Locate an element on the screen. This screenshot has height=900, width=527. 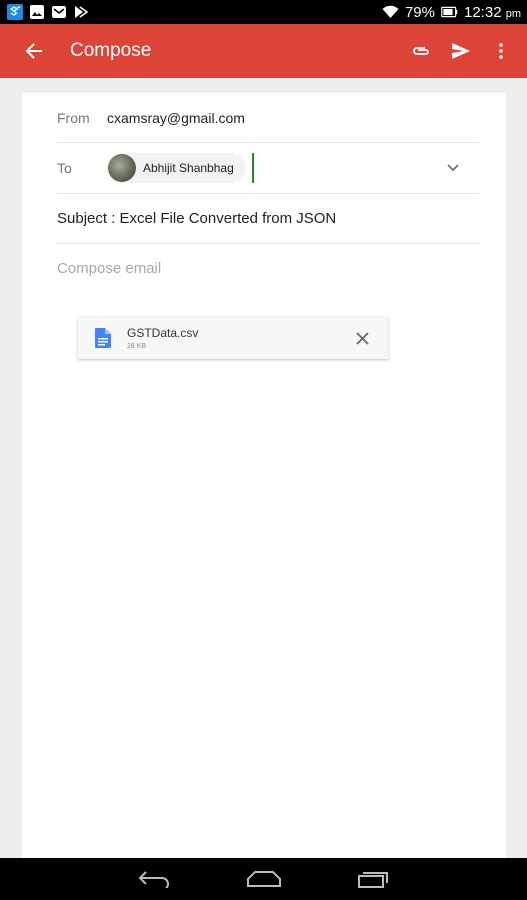
attachment-name: GSTData.csv is located at coordinates (163, 333).